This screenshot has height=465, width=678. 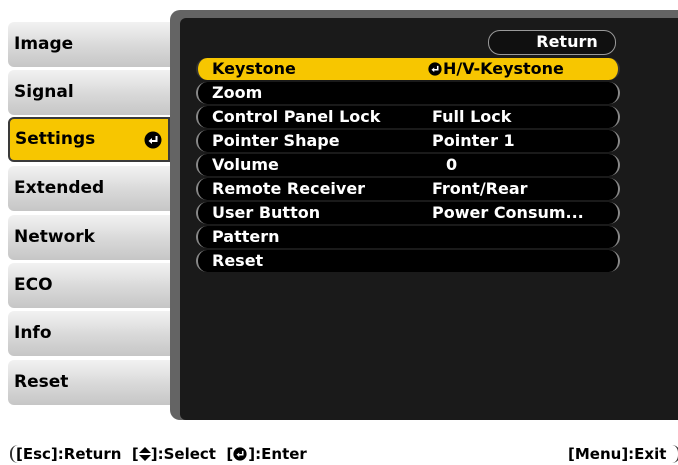 I want to click on help-bar-hints: [Esc]:Return [ ]:Select [ ]:Enter, so click(x=161, y=454).